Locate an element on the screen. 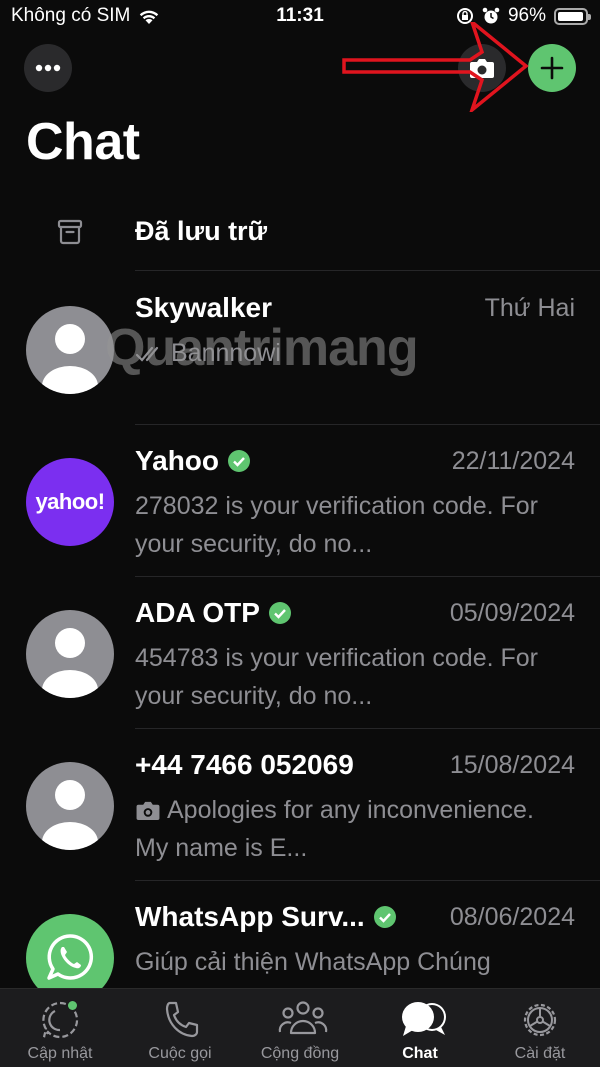 Image resolution: width=600 pixels, height=1067 pixels. battery-level is located at coordinates (570, 16).